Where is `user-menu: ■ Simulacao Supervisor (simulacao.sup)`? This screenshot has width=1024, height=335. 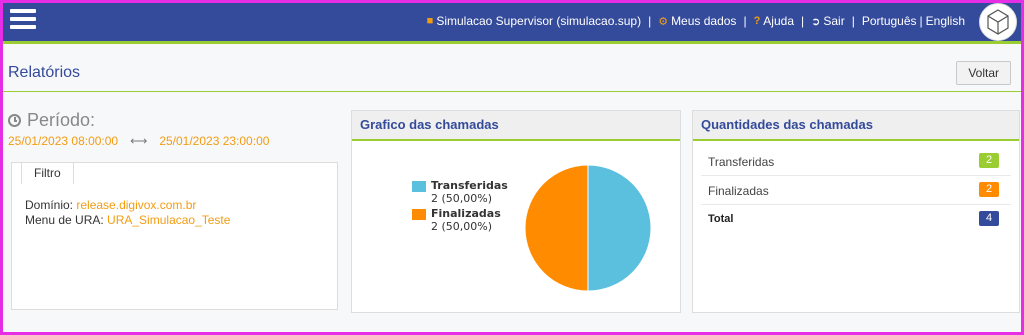 user-menu: ■ Simulacao Supervisor (simulacao.sup) is located at coordinates (534, 21).